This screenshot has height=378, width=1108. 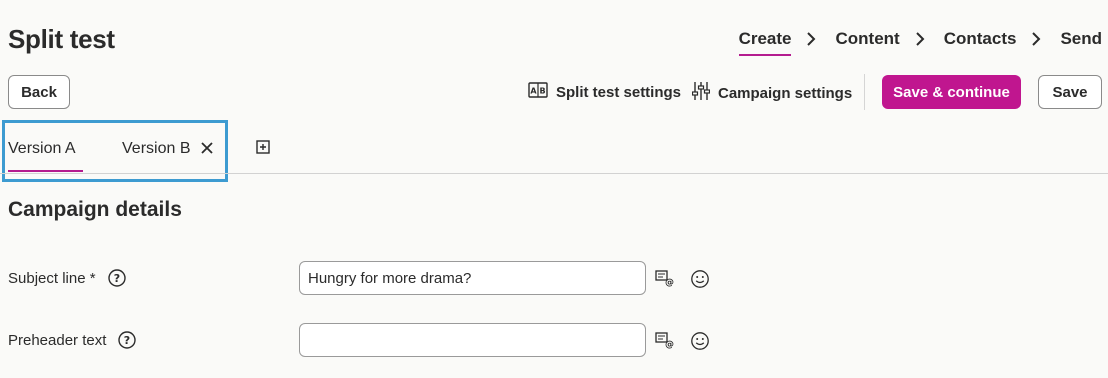 I want to click on ab-compare-icon: A B, so click(x=538, y=92).